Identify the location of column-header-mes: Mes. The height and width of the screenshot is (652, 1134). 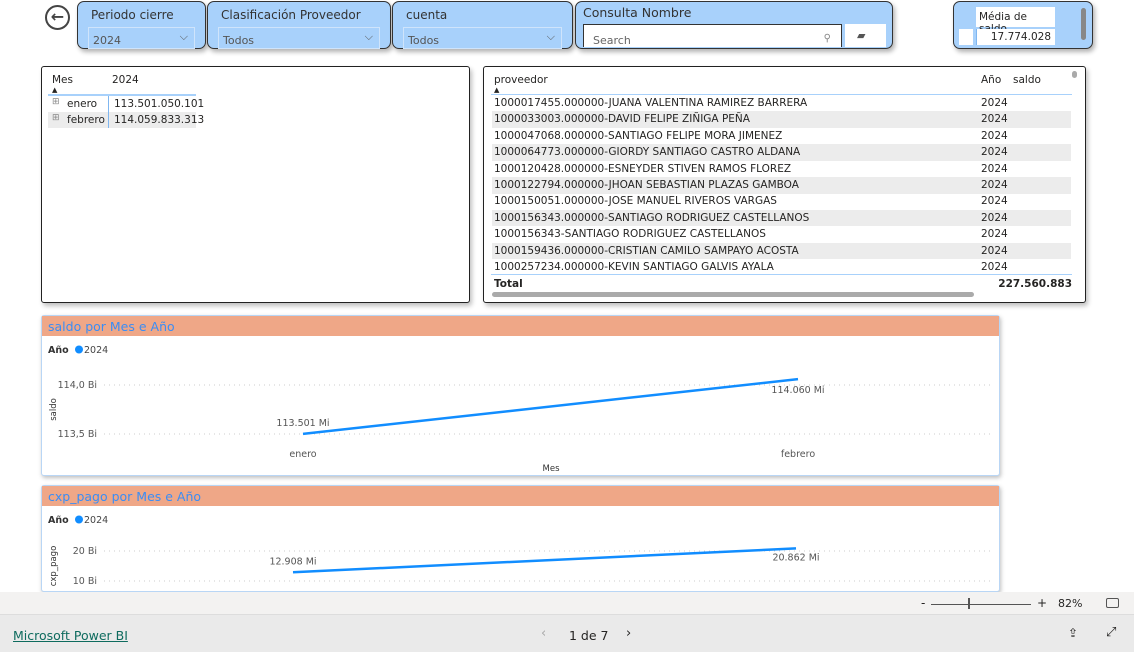
(62, 80).